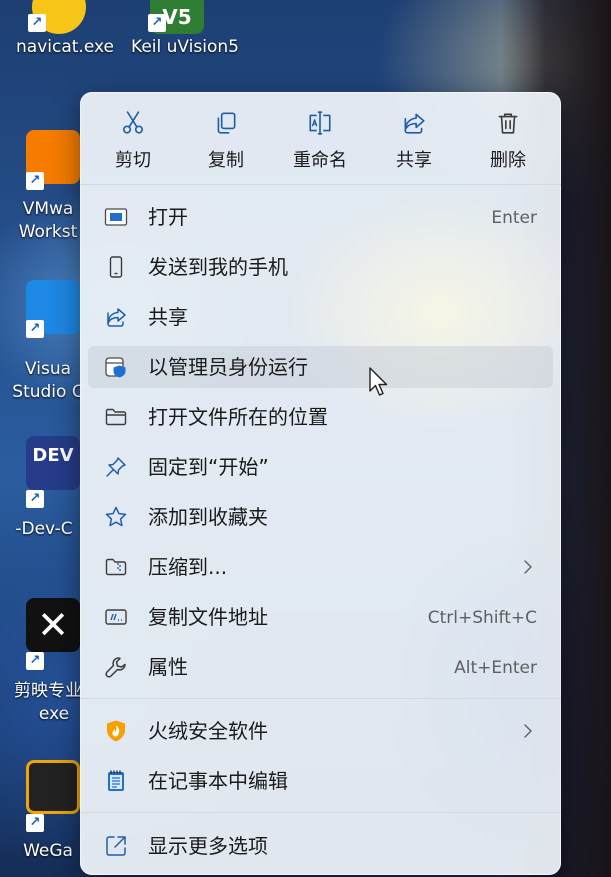 This screenshot has width=611, height=877. I want to click on menu-item-shortcut: Enter, so click(514, 218).